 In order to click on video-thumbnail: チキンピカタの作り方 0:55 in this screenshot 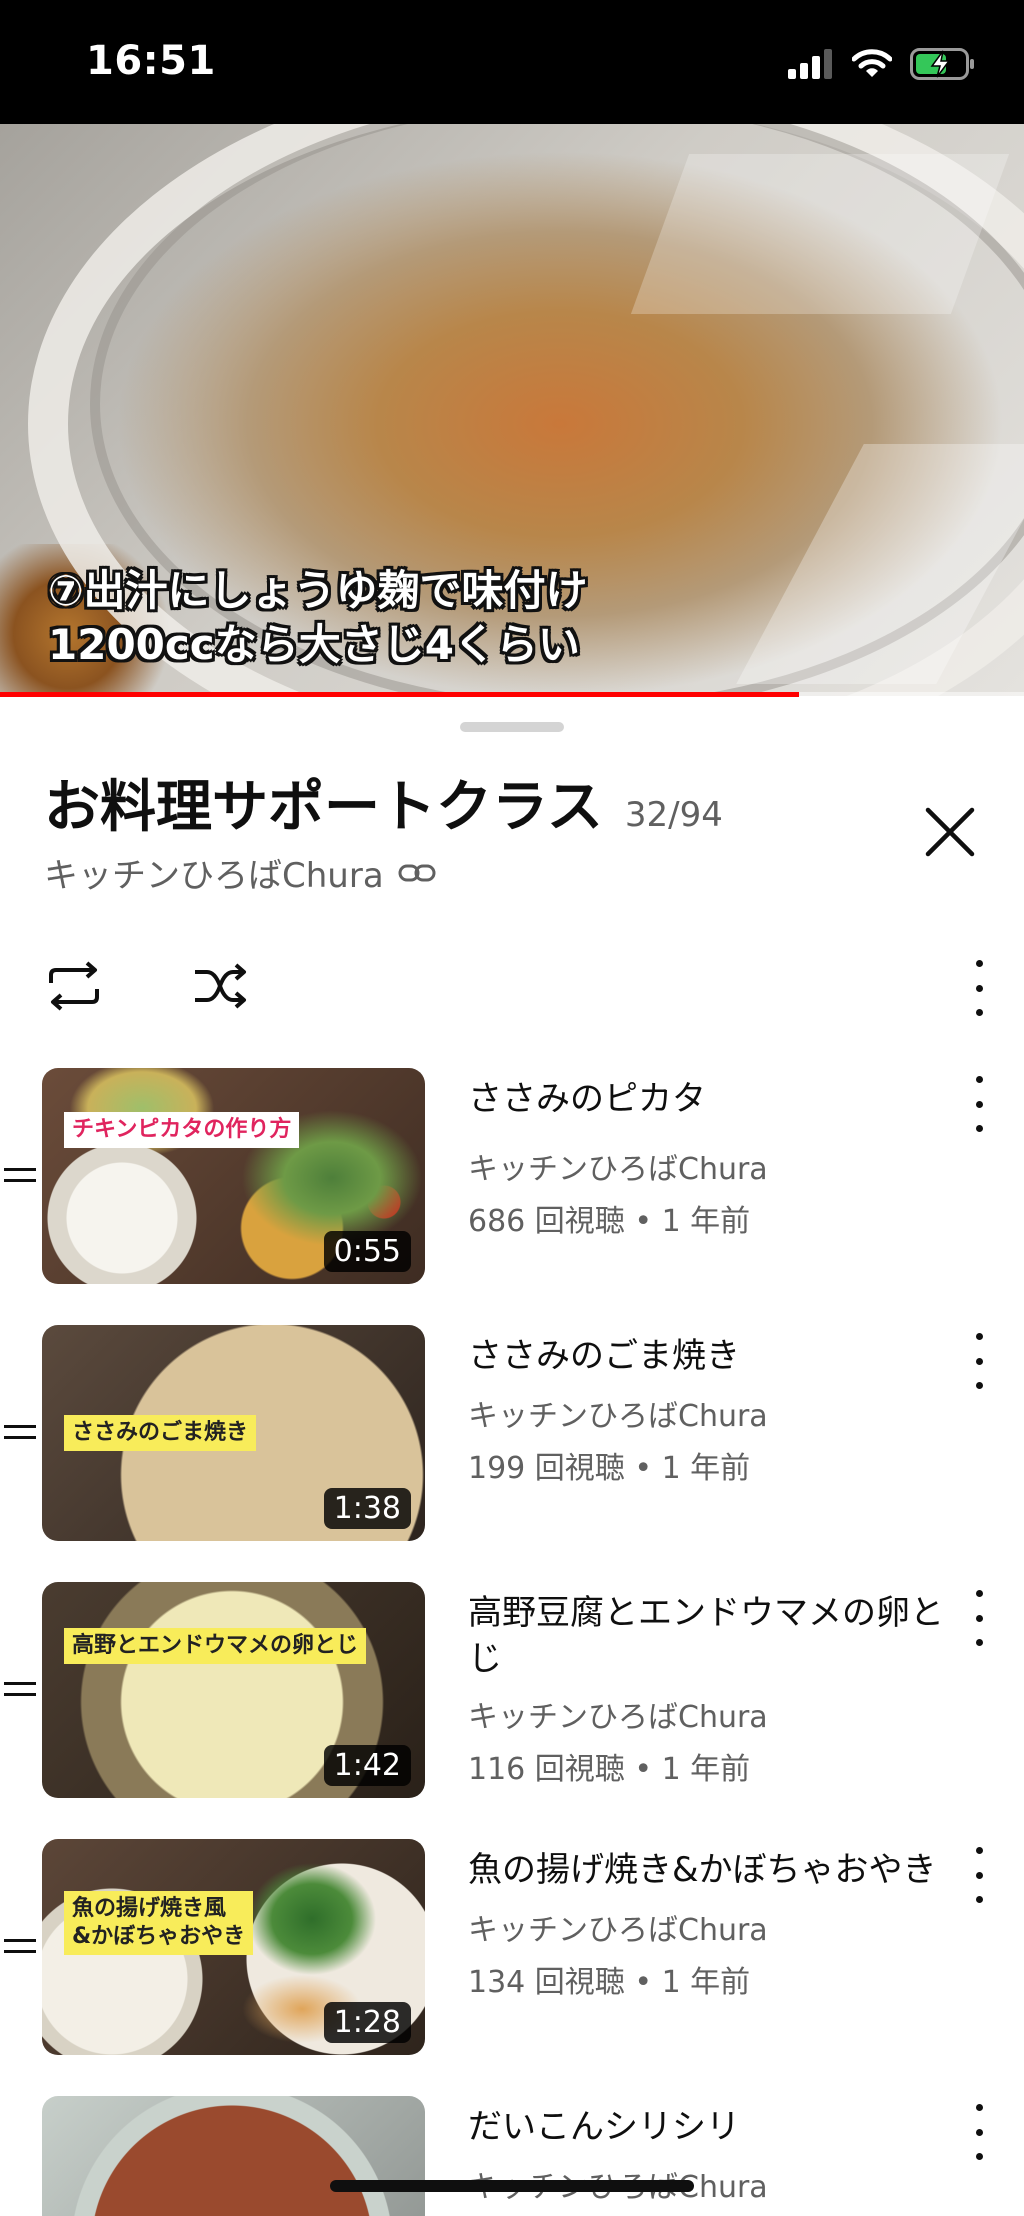, I will do `click(233, 1176)`.